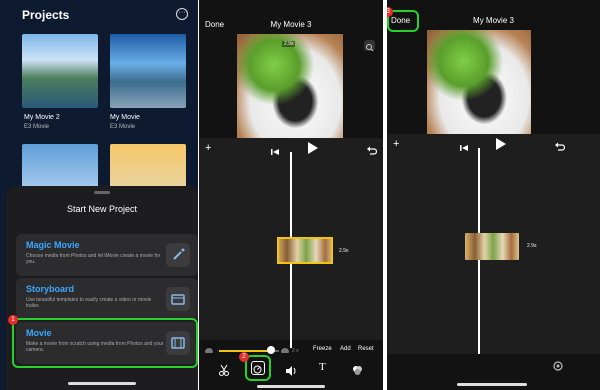 This screenshot has height=390, width=600. What do you see at coordinates (322, 367) in the screenshot?
I see `title-text-icon: T` at bounding box center [322, 367].